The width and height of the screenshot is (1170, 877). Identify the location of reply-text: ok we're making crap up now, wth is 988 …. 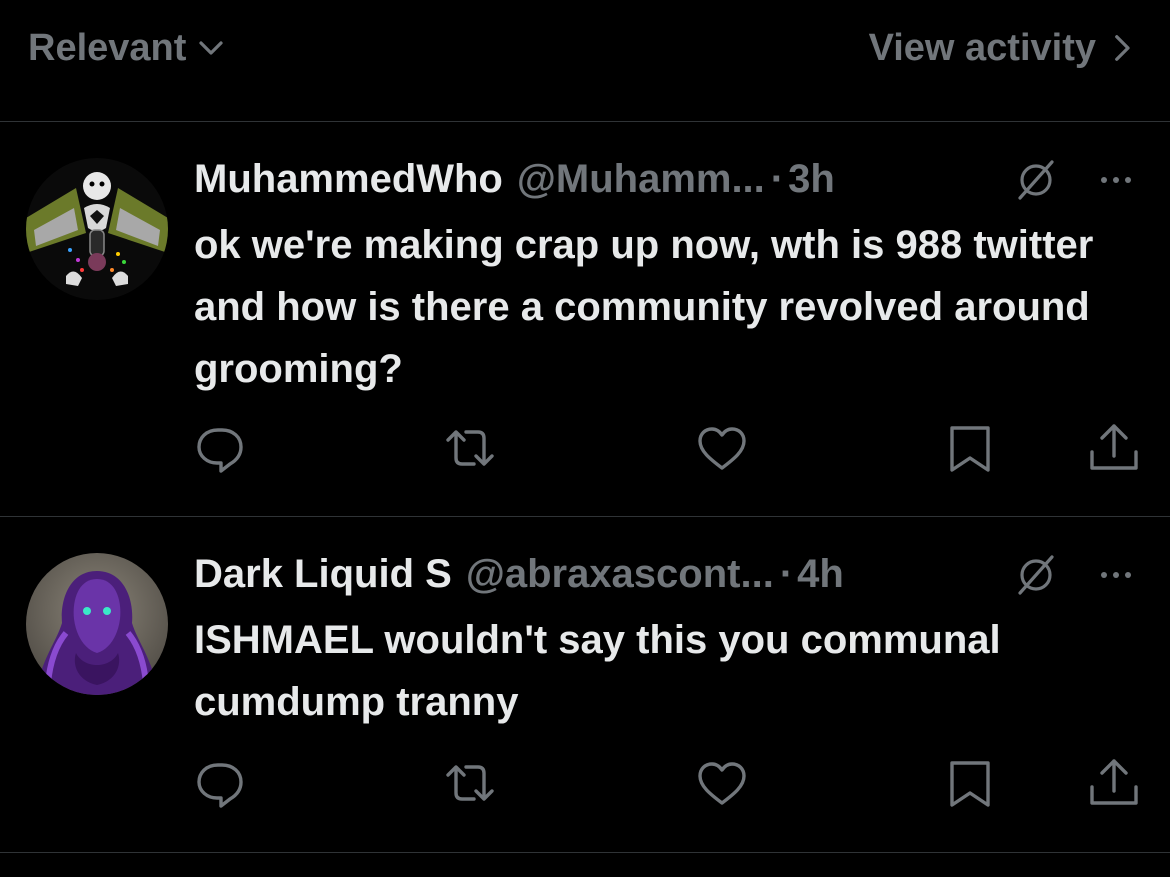
(649, 307).